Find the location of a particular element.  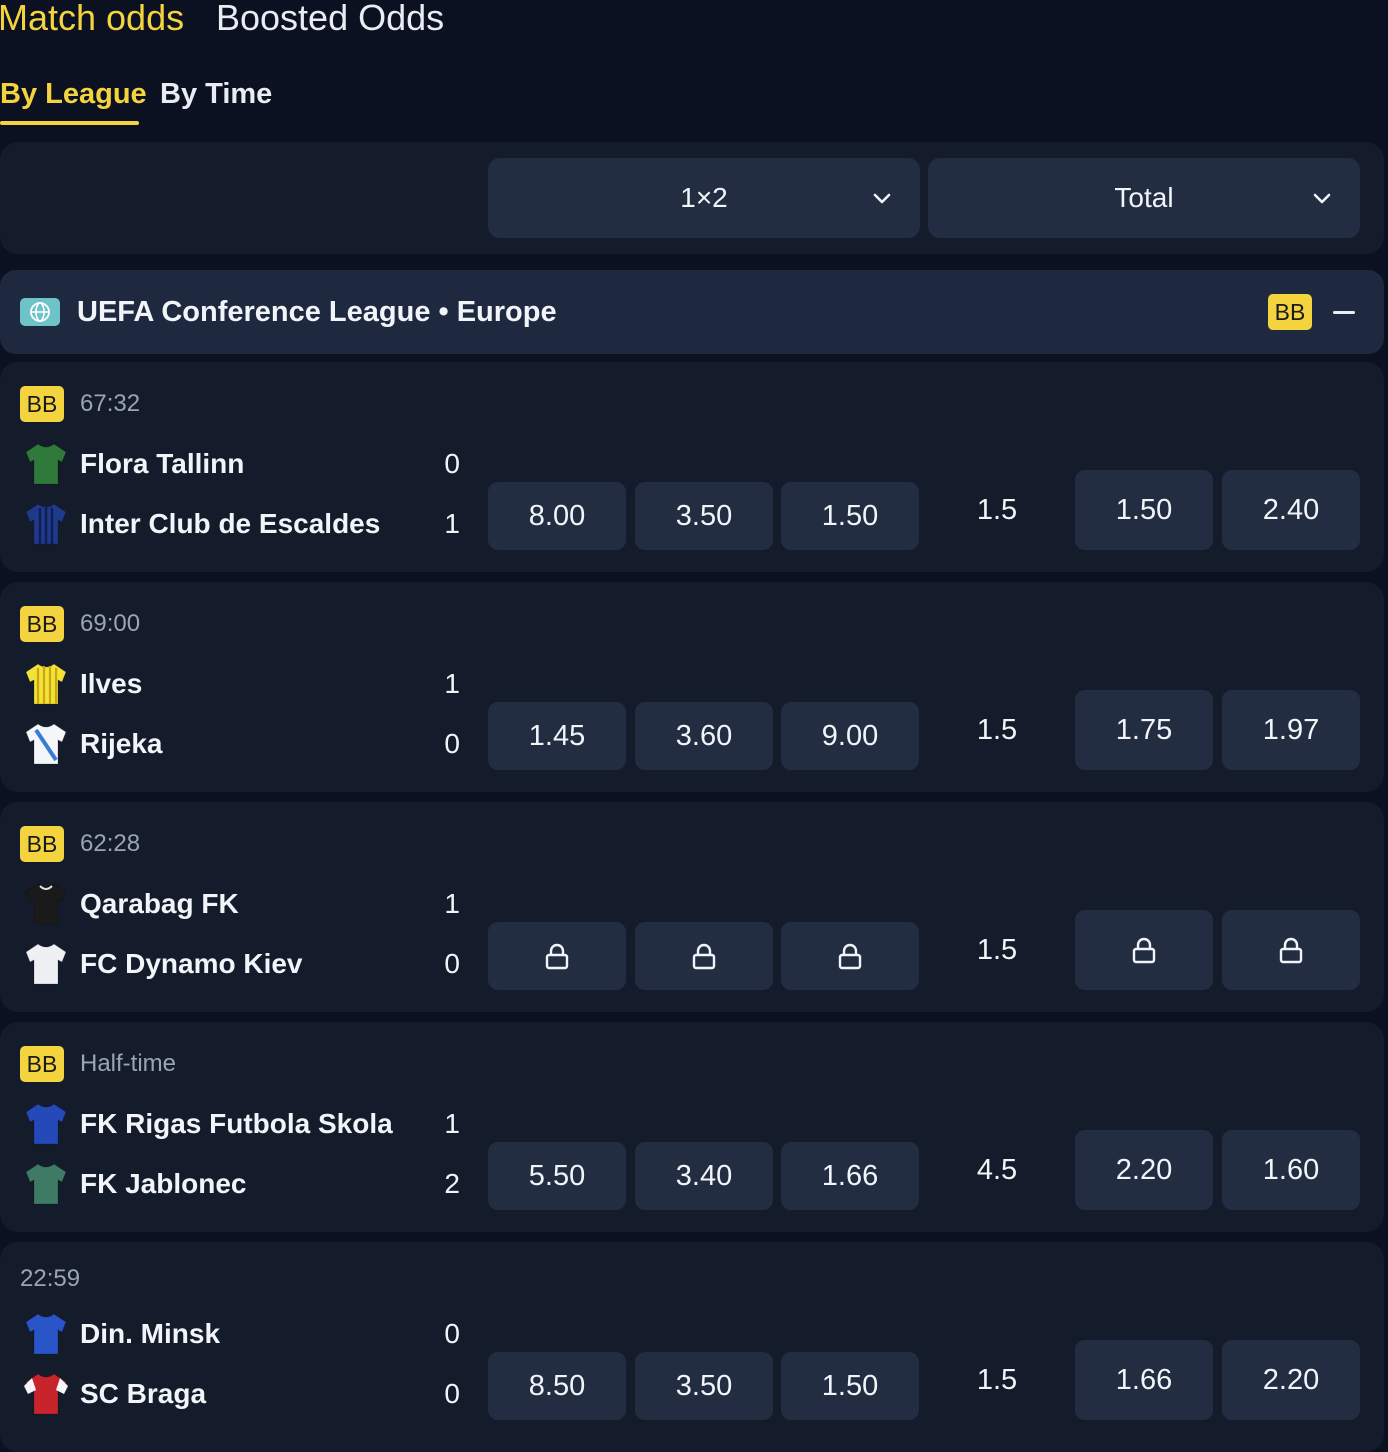

away-team-name: FK Jablonec is located at coordinates (163, 1183).